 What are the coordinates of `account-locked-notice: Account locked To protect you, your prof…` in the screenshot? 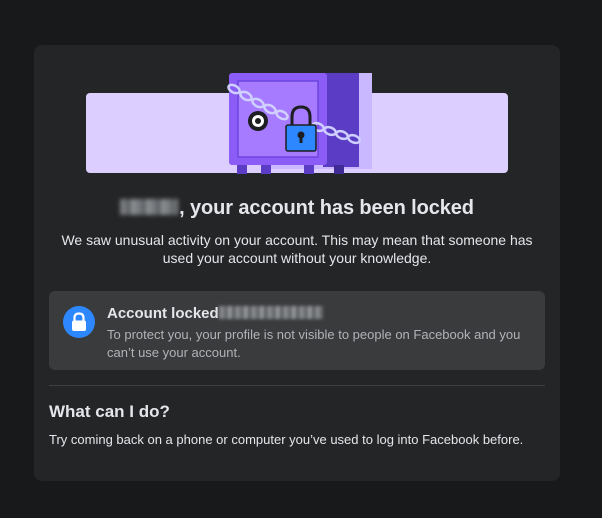 It's located at (297, 330).